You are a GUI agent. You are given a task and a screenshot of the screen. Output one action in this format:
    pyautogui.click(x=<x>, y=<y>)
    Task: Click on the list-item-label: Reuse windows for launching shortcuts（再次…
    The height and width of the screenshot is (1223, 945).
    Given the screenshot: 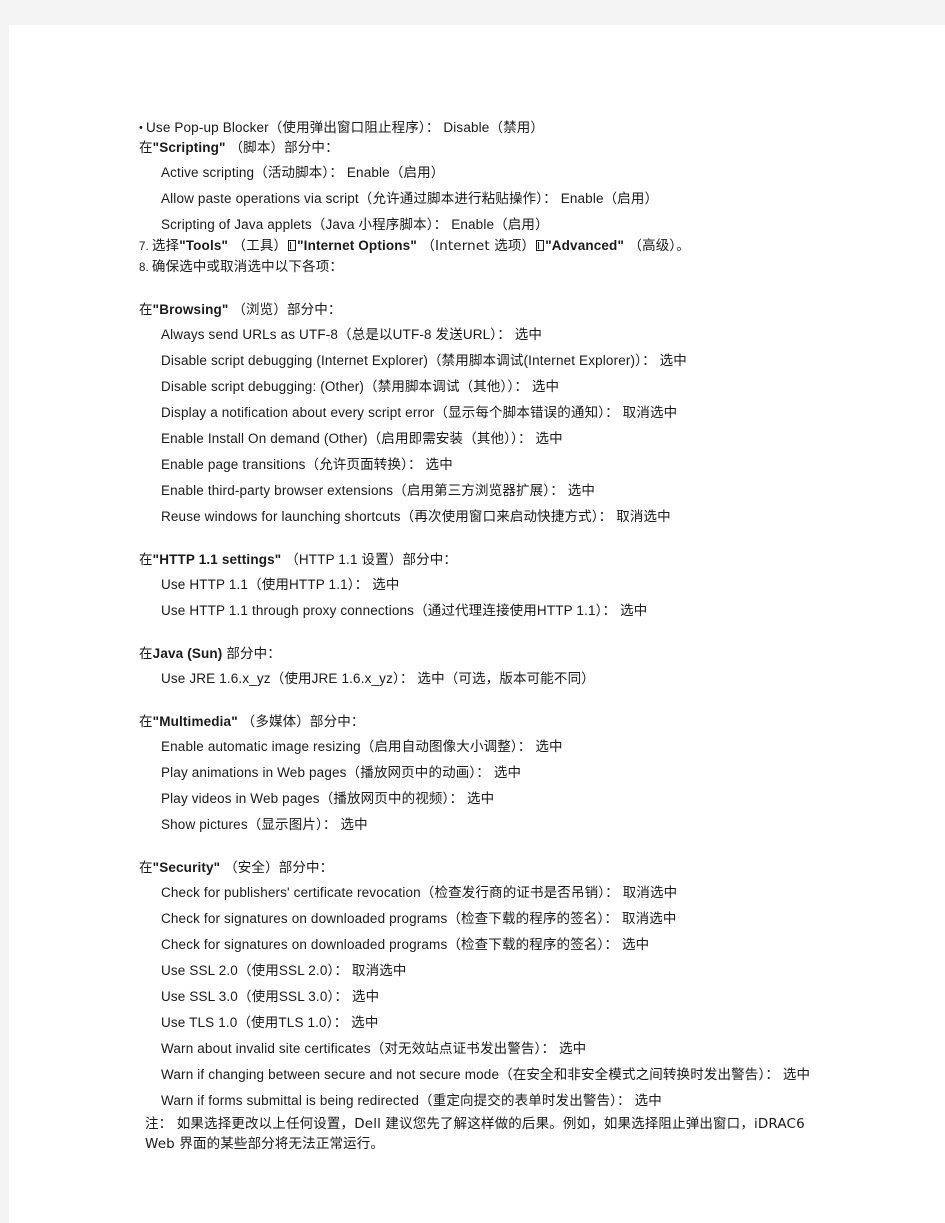 What is the action you would take?
    pyautogui.click(x=416, y=516)
    